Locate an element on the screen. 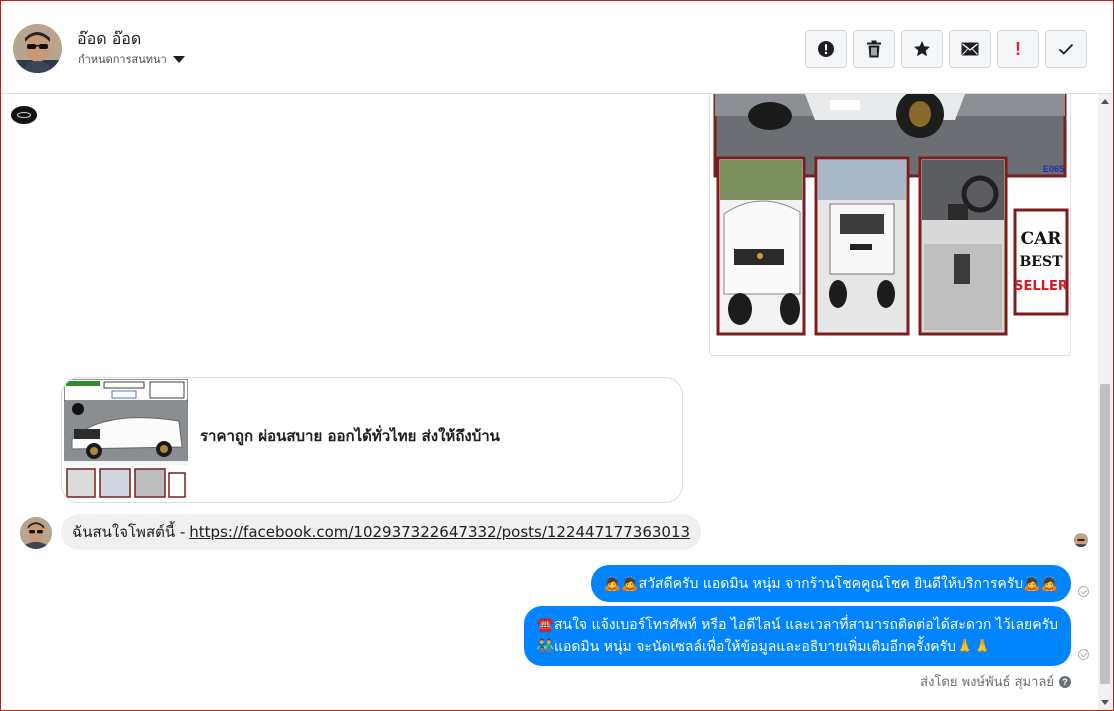 This screenshot has width=1114, height=711. contact-avatar is located at coordinates (37, 48).